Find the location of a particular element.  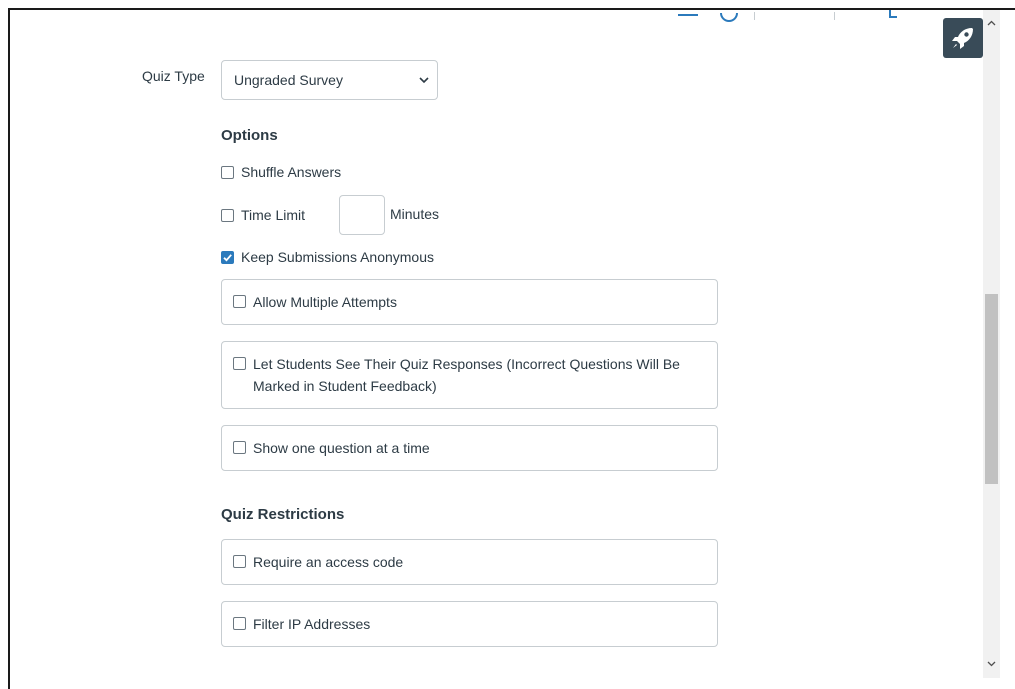

one-question-option: Show one question at a time is located at coordinates (331, 448).